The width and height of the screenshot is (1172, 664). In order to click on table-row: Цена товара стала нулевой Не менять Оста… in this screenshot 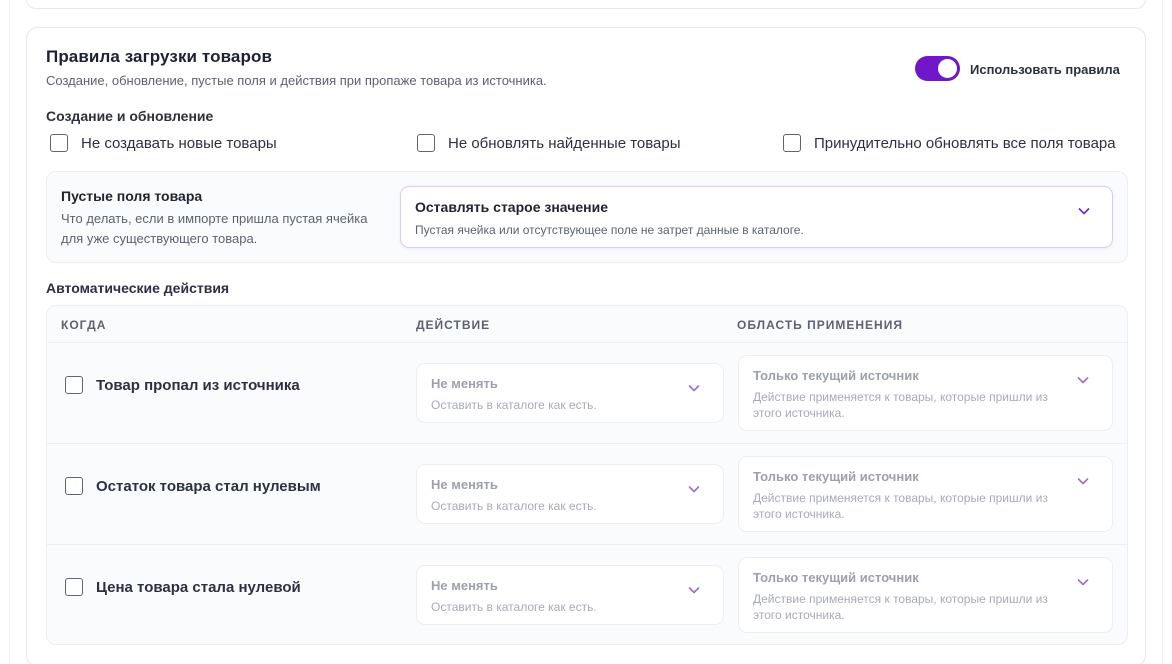, I will do `click(587, 594)`.